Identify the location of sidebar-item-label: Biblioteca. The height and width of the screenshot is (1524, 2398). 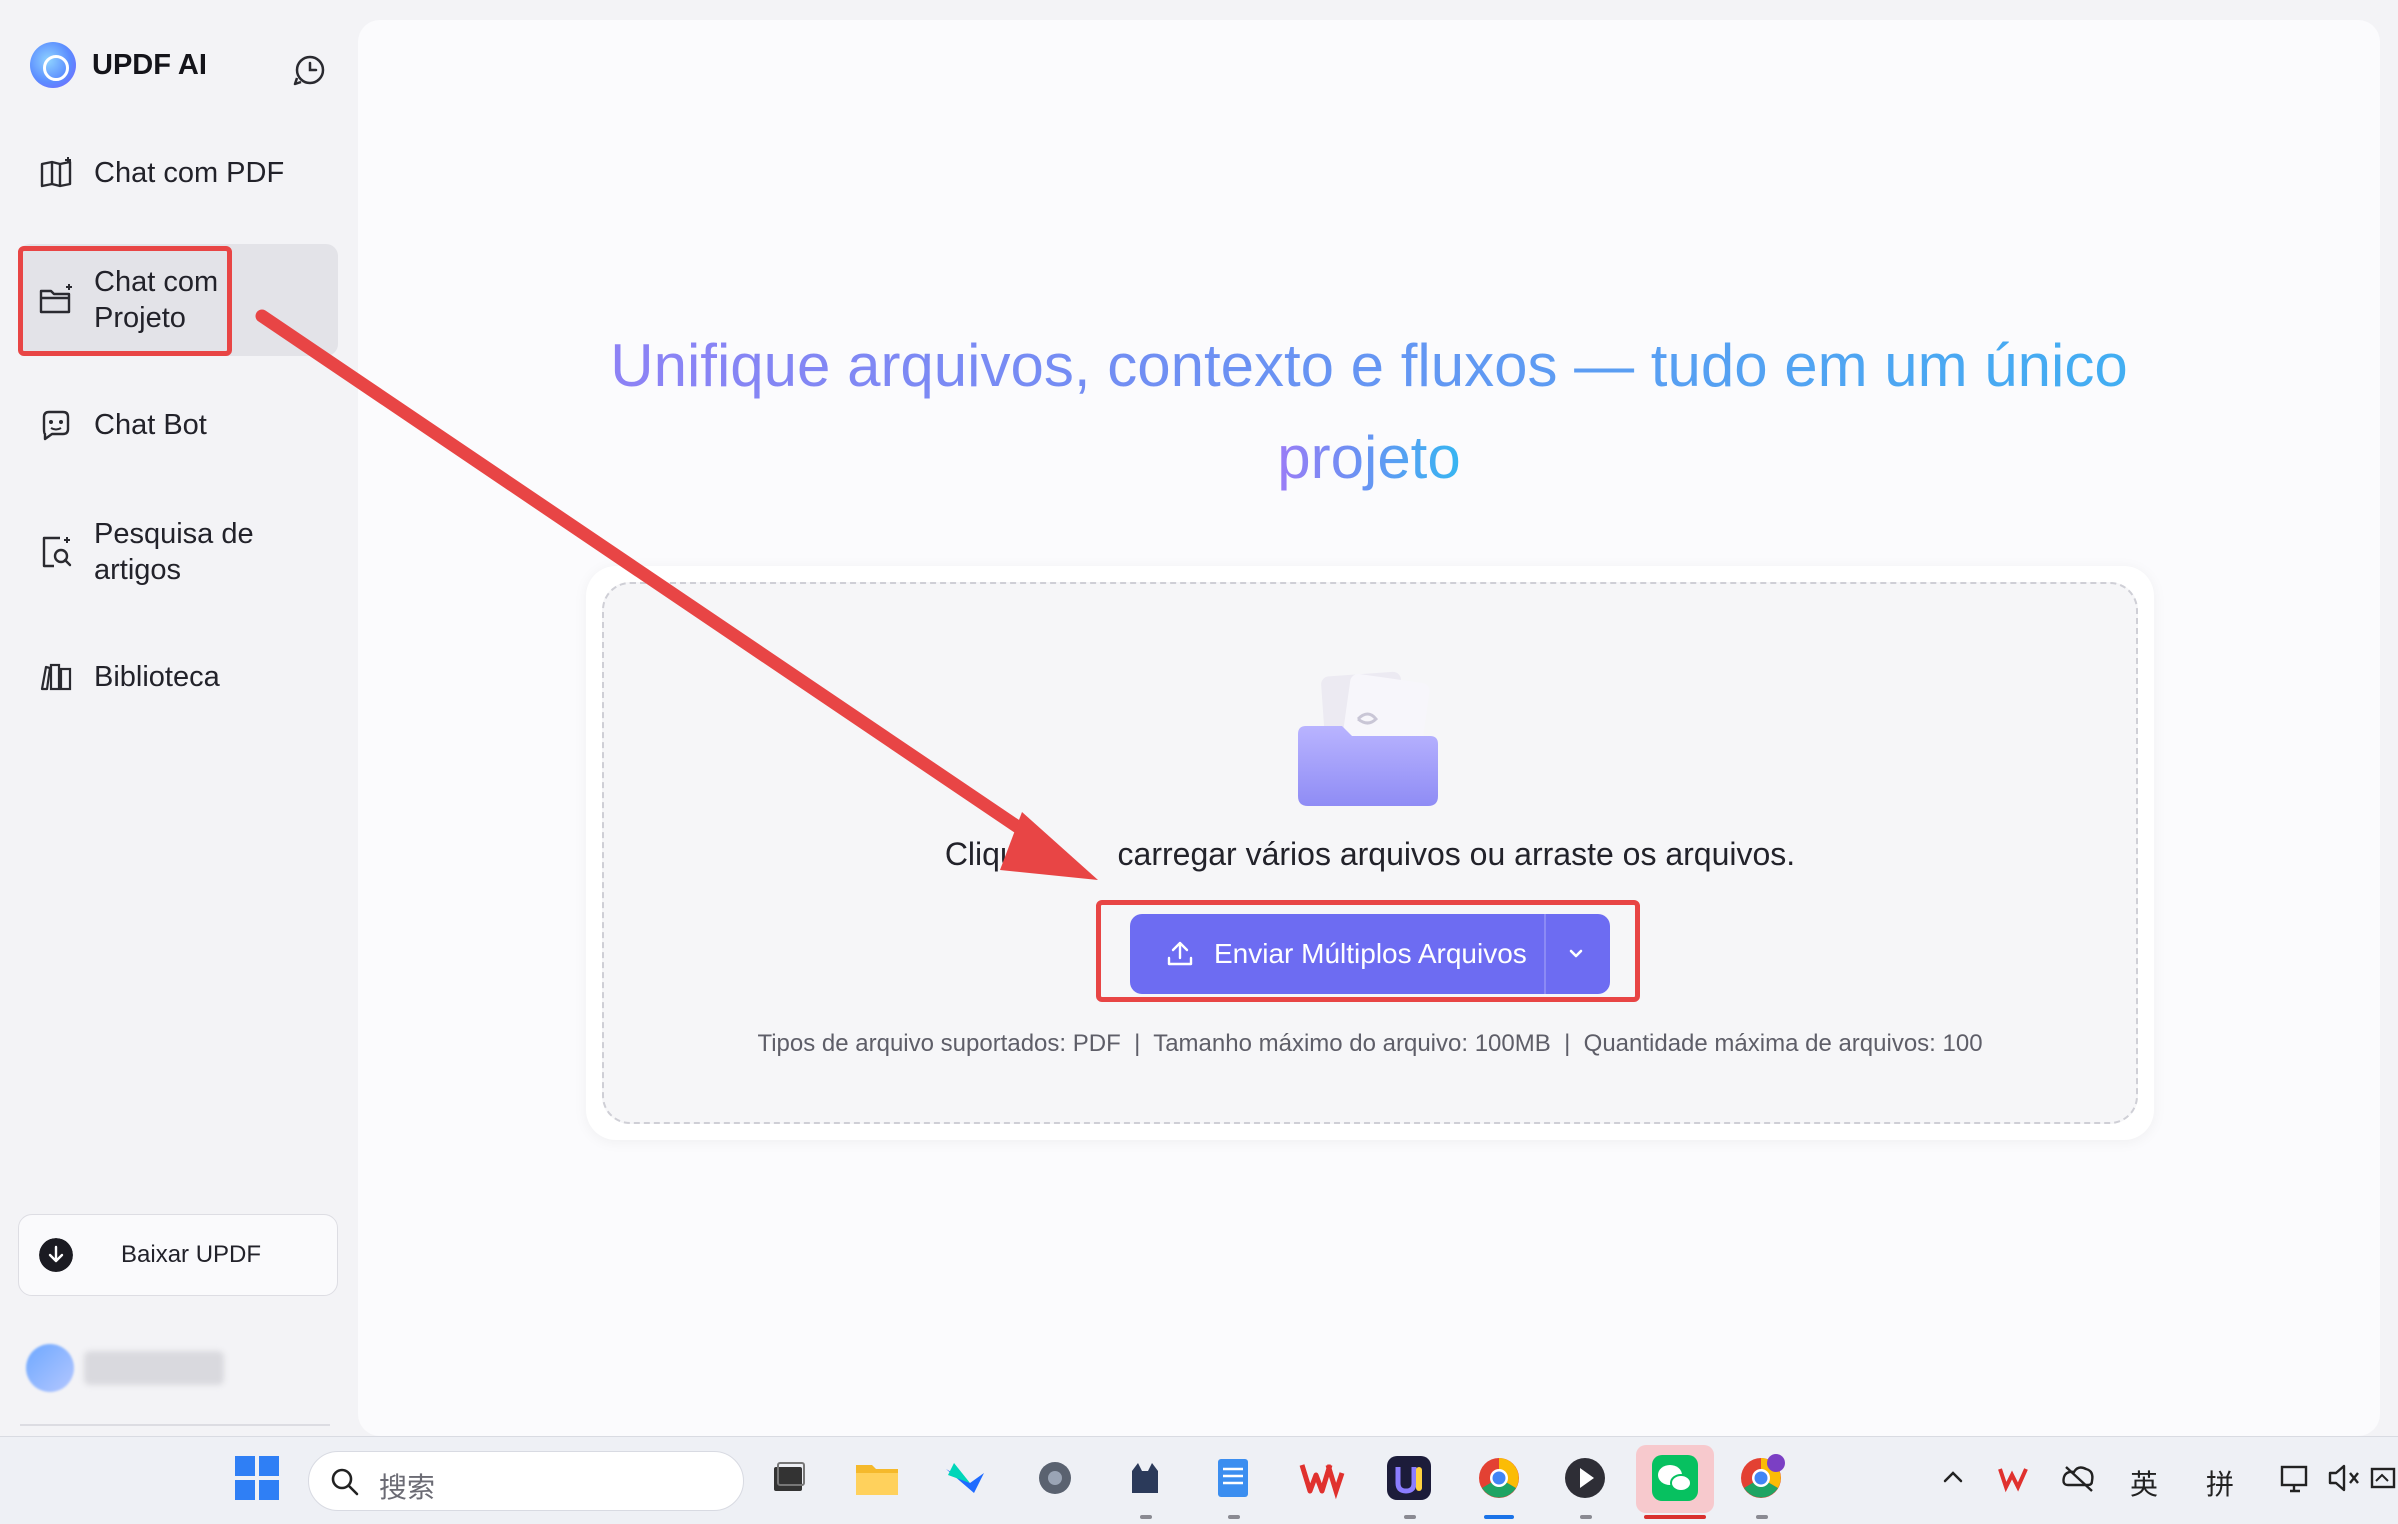
(157, 677).